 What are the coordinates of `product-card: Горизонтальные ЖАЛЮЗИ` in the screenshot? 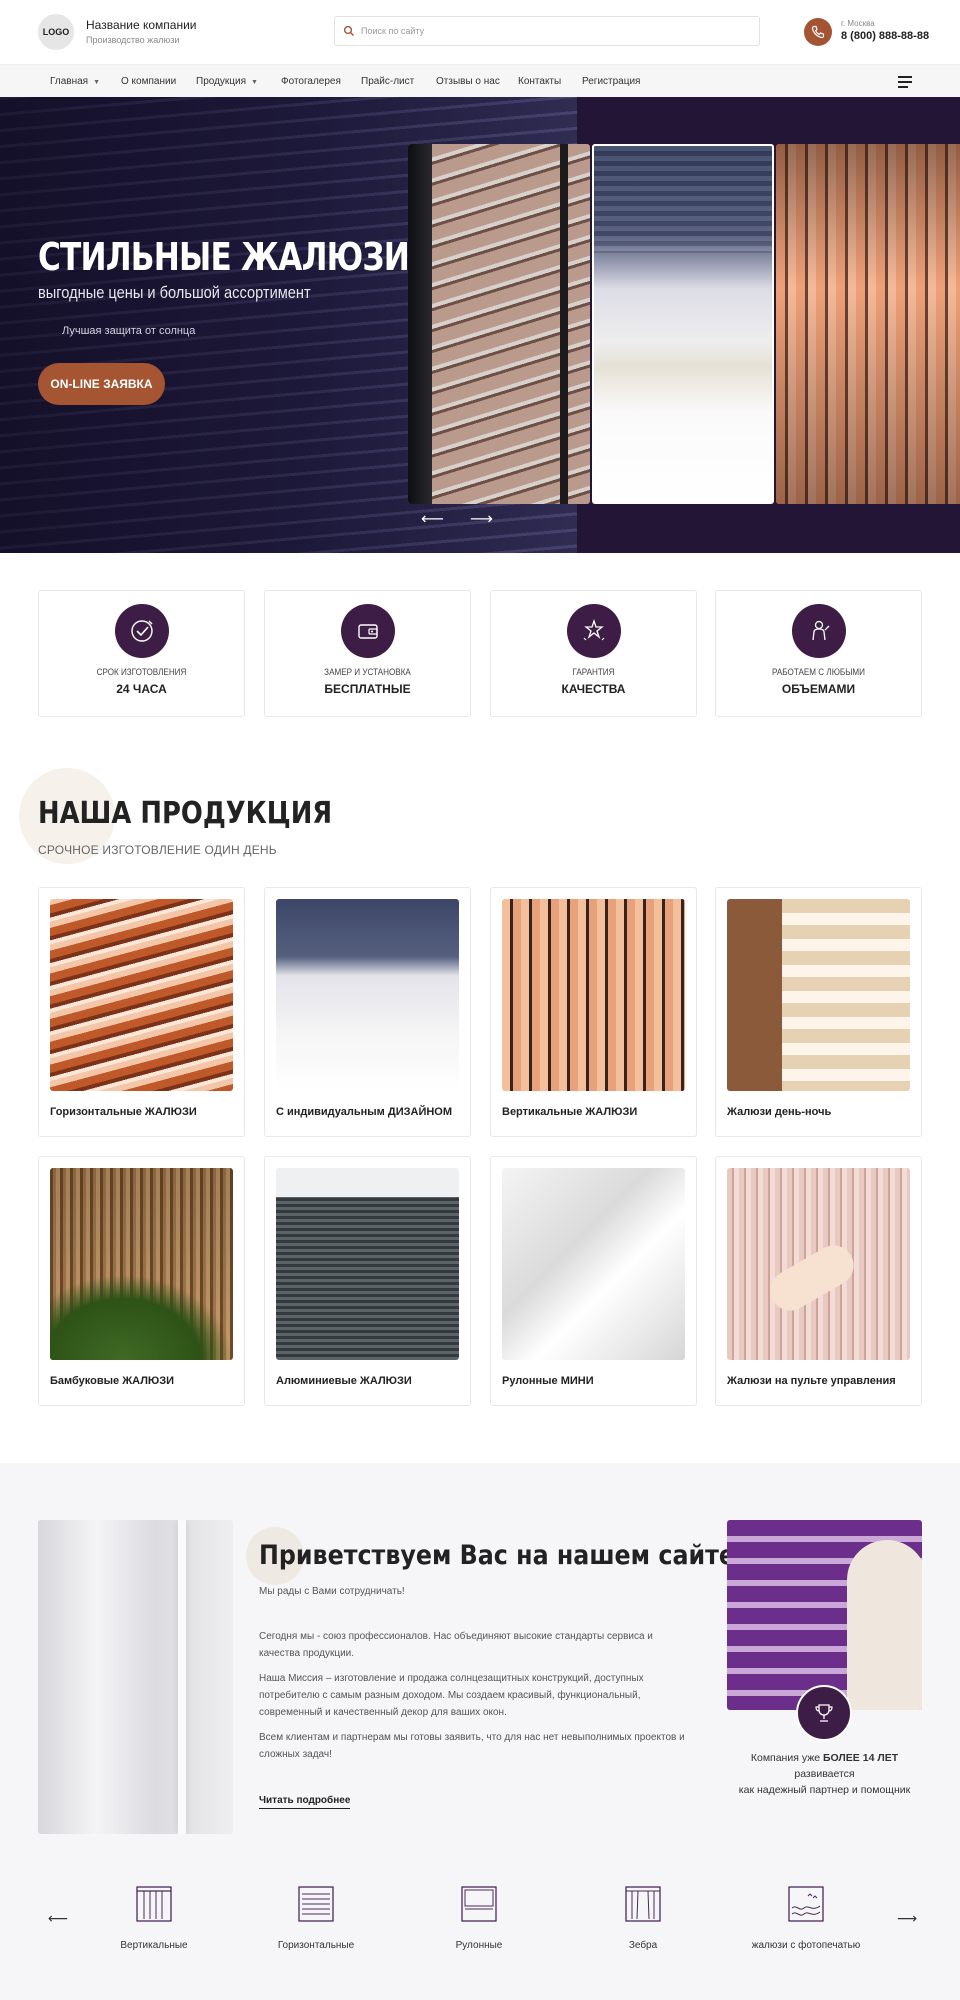 It's located at (141, 1012).